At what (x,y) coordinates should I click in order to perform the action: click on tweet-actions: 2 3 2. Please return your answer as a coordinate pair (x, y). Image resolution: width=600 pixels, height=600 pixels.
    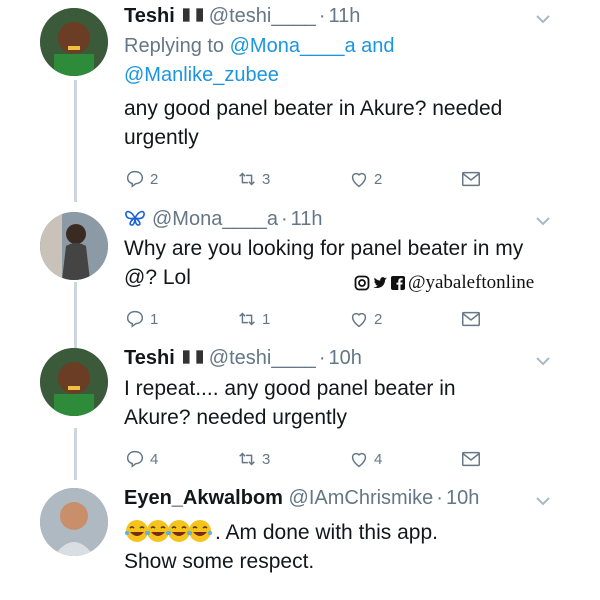
    Looking at the image, I should click on (309, 179).